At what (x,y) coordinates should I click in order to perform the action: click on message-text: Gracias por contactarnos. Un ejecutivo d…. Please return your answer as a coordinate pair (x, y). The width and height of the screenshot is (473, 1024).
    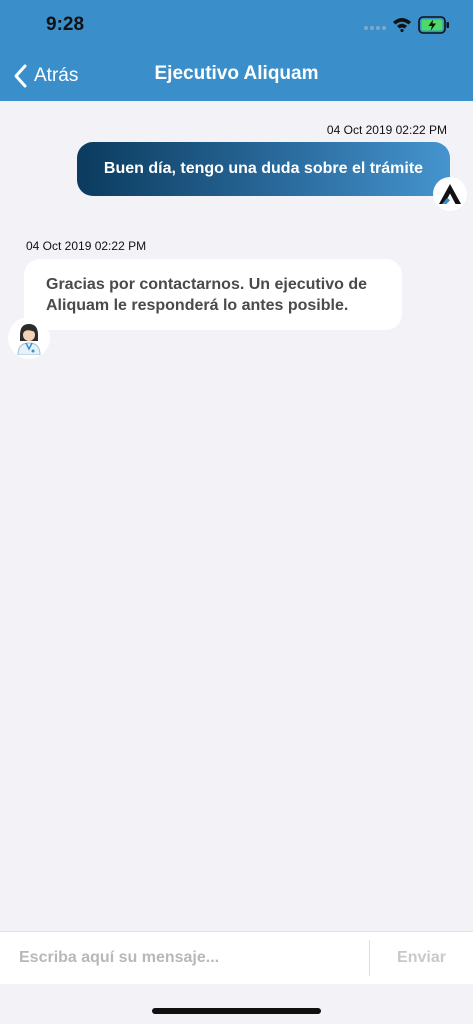
    Looking at the image, I should click on (206, 295).